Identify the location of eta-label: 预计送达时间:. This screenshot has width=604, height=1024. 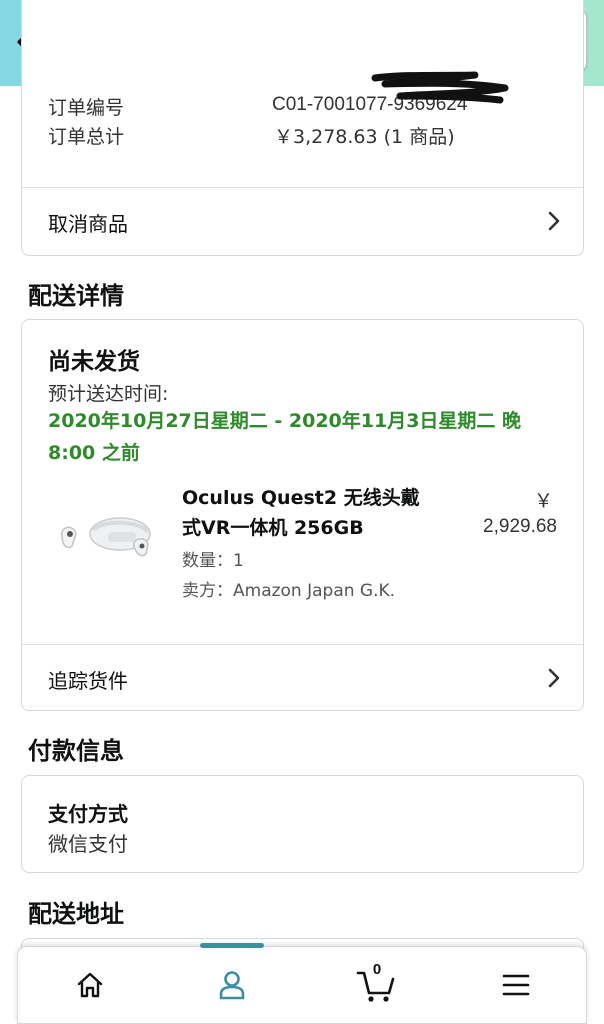
(108, 394).